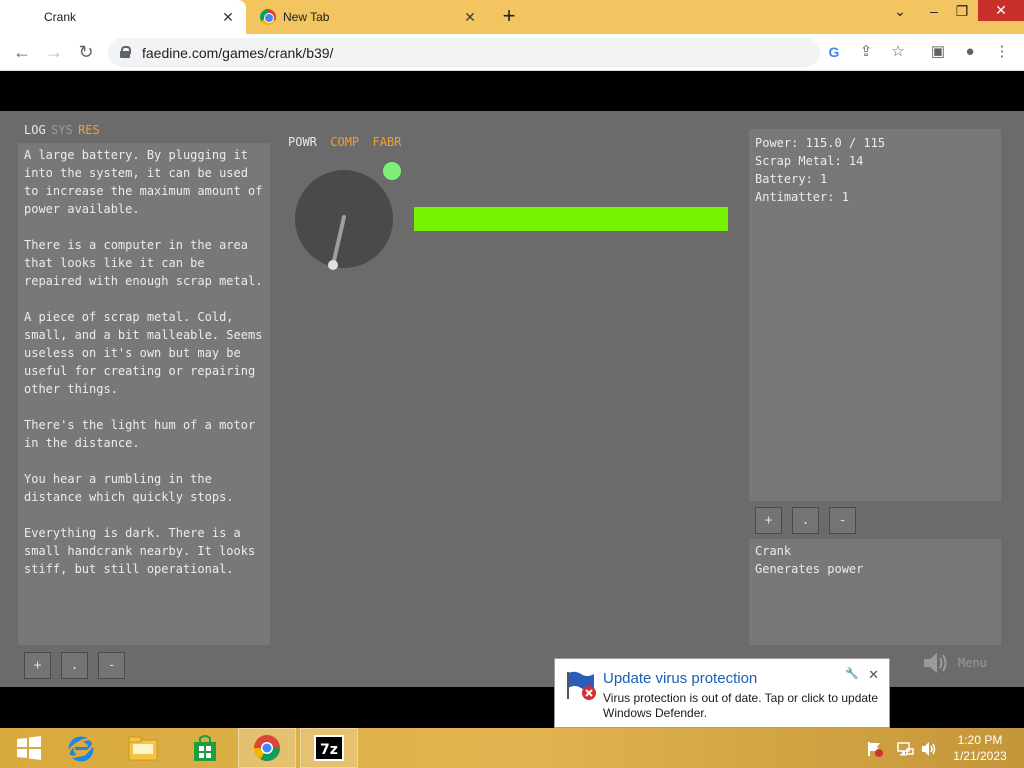  What do you see at coordinates (929, 749) in the screenshot?
I see `volume-icon` at bounding box center [929, 749].